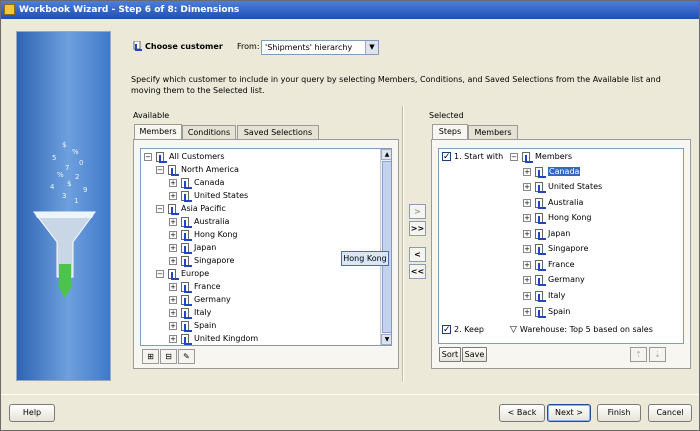 This screenshot has height=431, width=700. I want to click on selected-member-row: + Japan, so click(546, 233).